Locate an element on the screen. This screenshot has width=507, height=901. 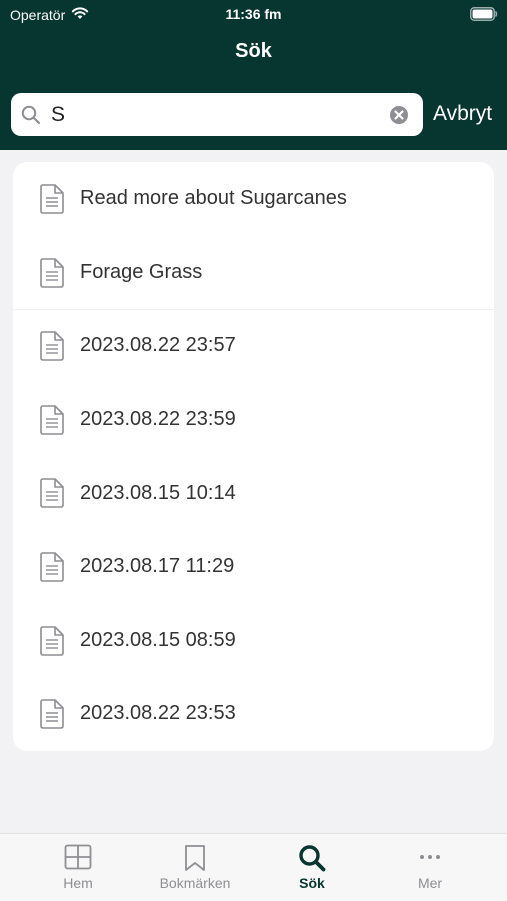
search-input is located at coordinates (216, 114).